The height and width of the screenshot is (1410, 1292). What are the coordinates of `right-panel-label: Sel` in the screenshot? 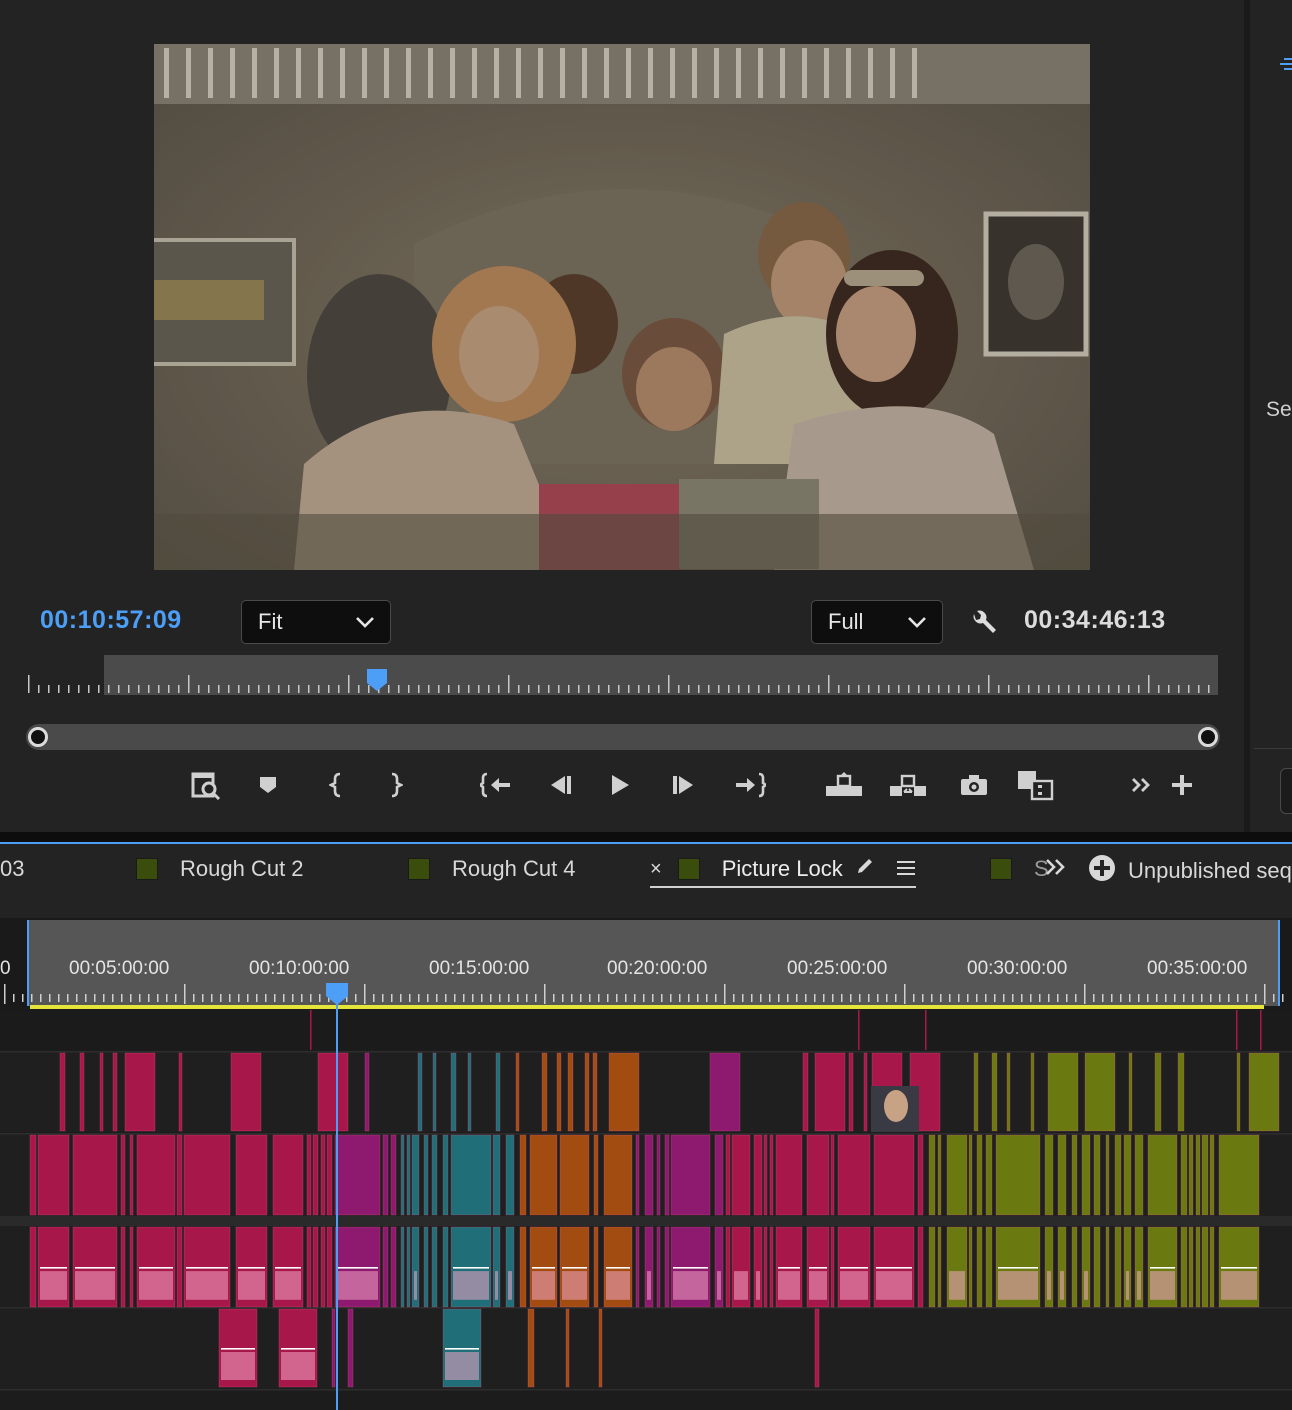 It's located at (1279, 409).